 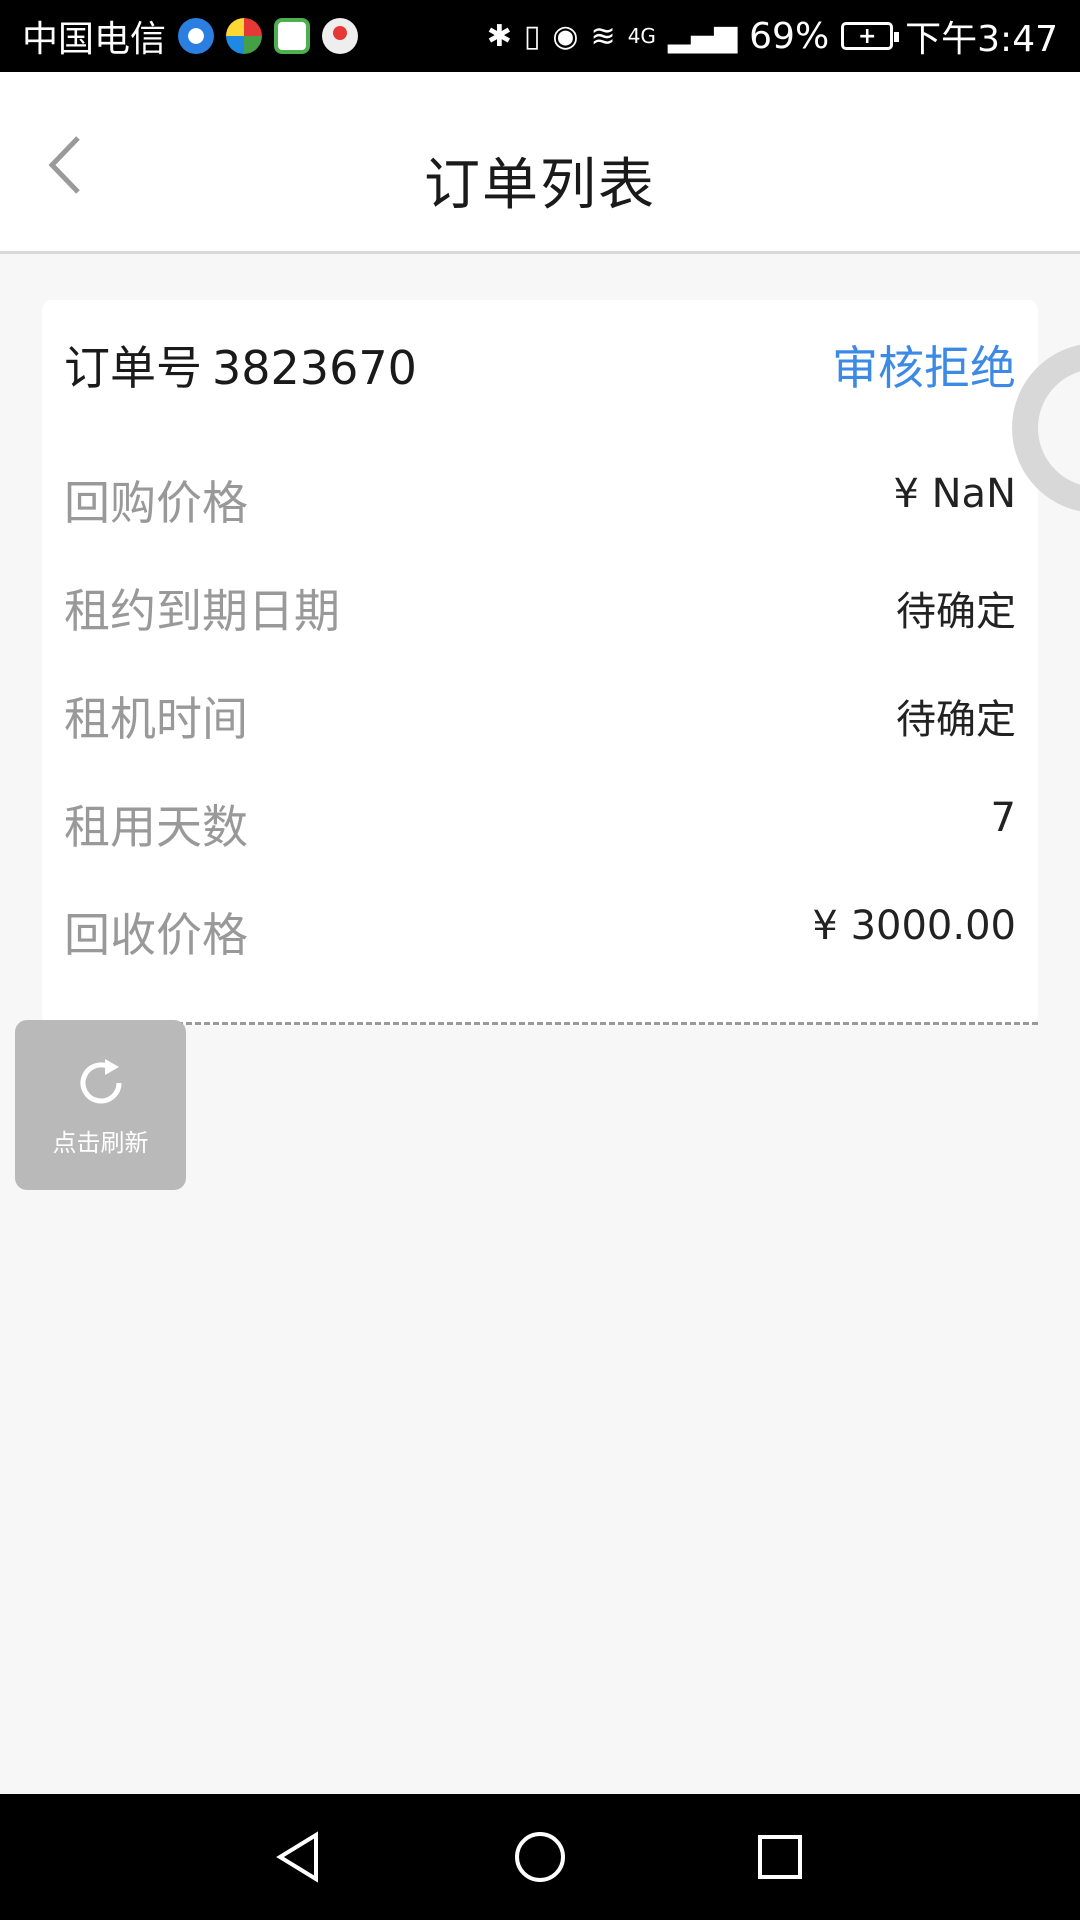 I want to click on page-title: 订单列表, so click(x=540, y=185).